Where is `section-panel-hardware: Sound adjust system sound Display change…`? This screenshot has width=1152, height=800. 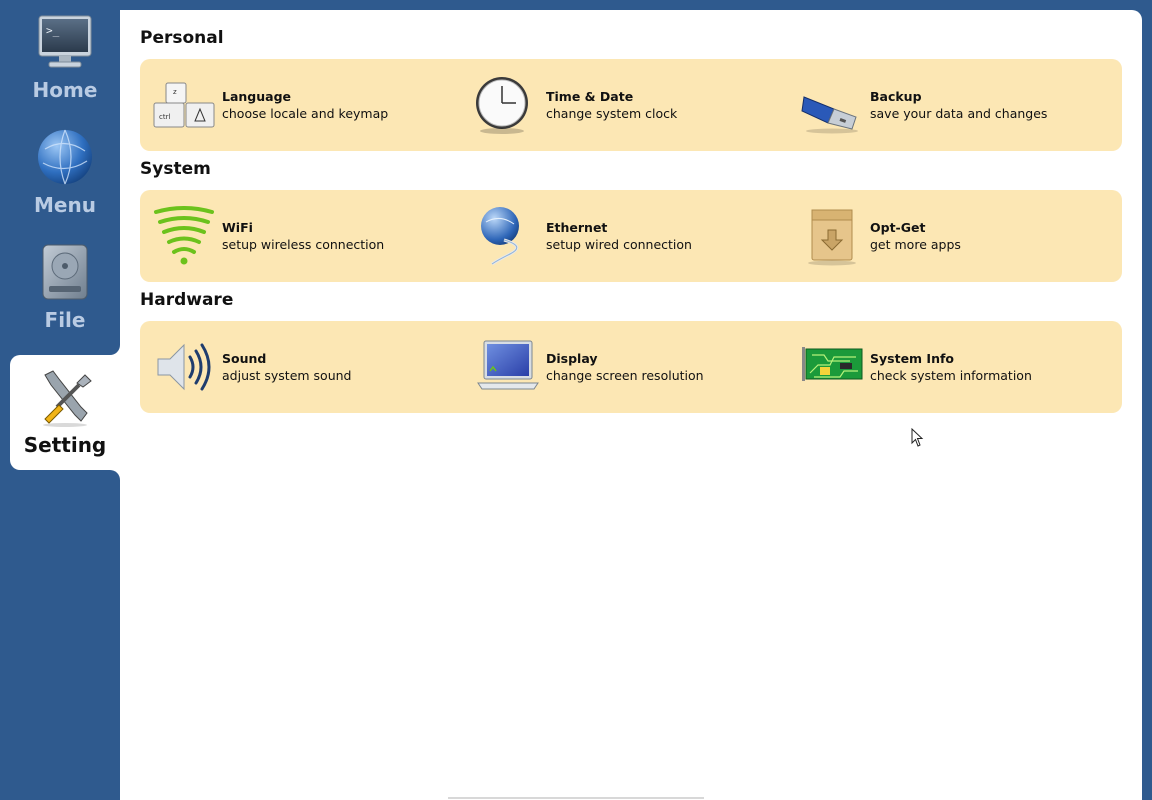 section-panel-hardware: Sound adjust system sound Display change… is located at coordinates (631, 367).